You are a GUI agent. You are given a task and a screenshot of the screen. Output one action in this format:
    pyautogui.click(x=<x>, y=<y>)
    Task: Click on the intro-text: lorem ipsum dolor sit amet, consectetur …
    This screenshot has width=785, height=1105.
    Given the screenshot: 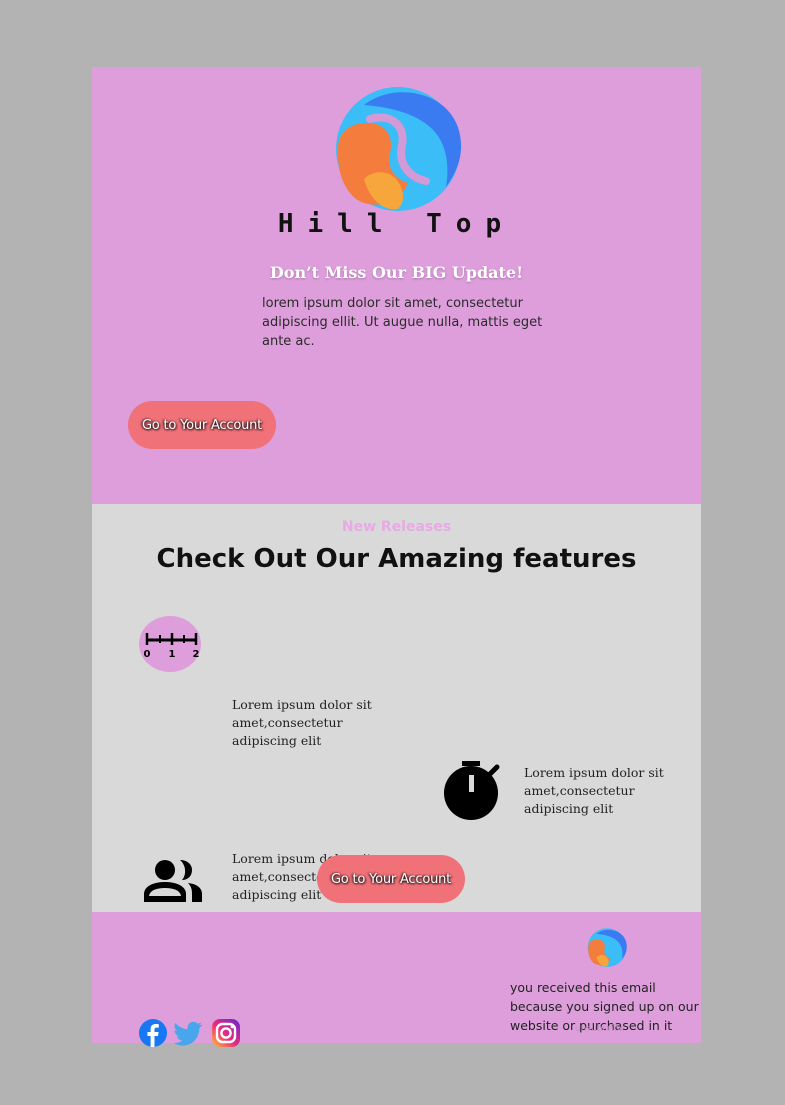 What is the action you would take?
    pyautogui.click(x=402, y=322)
    